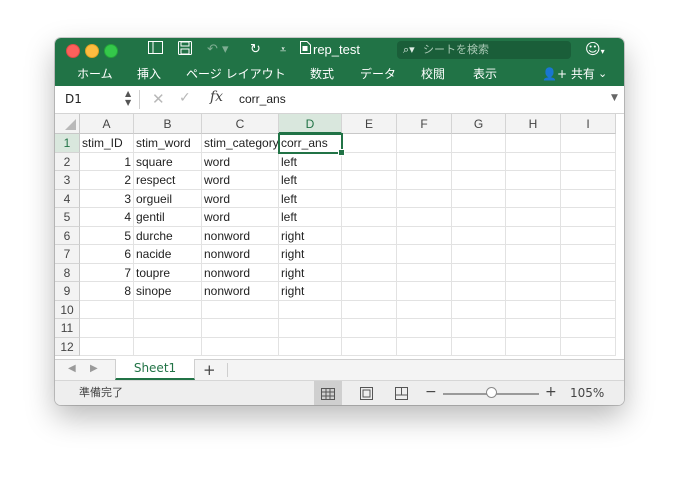 This screenshot has height=477, width=677. What do you see at coordinates (310, 328) in the screenshot?
I see `cell-d11` at bounding box center [310, 328].